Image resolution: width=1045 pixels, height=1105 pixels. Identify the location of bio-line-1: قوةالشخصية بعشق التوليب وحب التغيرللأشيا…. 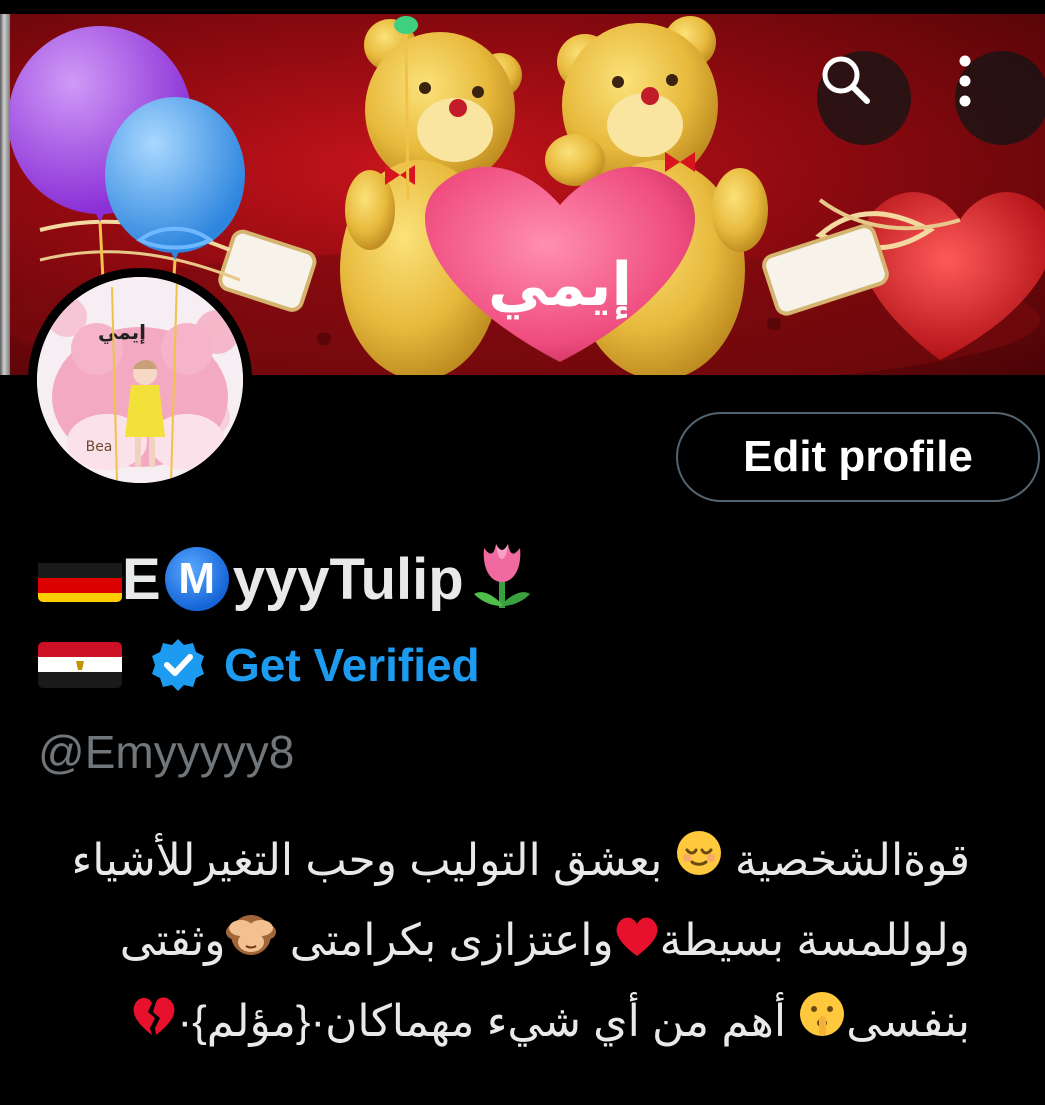
(500, 862).